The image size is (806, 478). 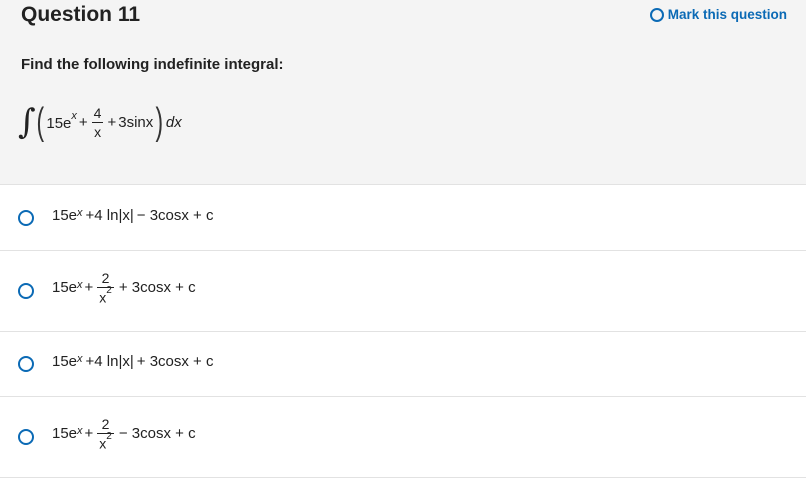 What do you see at coordinates (27, 122) in the screenshot?
I see `integral-sign-icon: ∫` at bounding box center [27, 122].